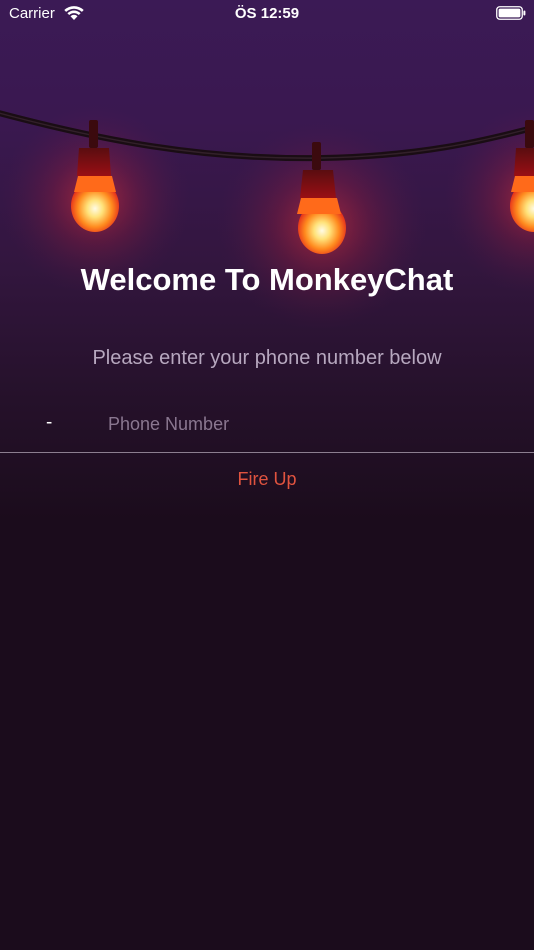 This screenshot has height=950, width=534. I want to click on status-bar: Carrier ÖS 12:59, so click(267, 14).